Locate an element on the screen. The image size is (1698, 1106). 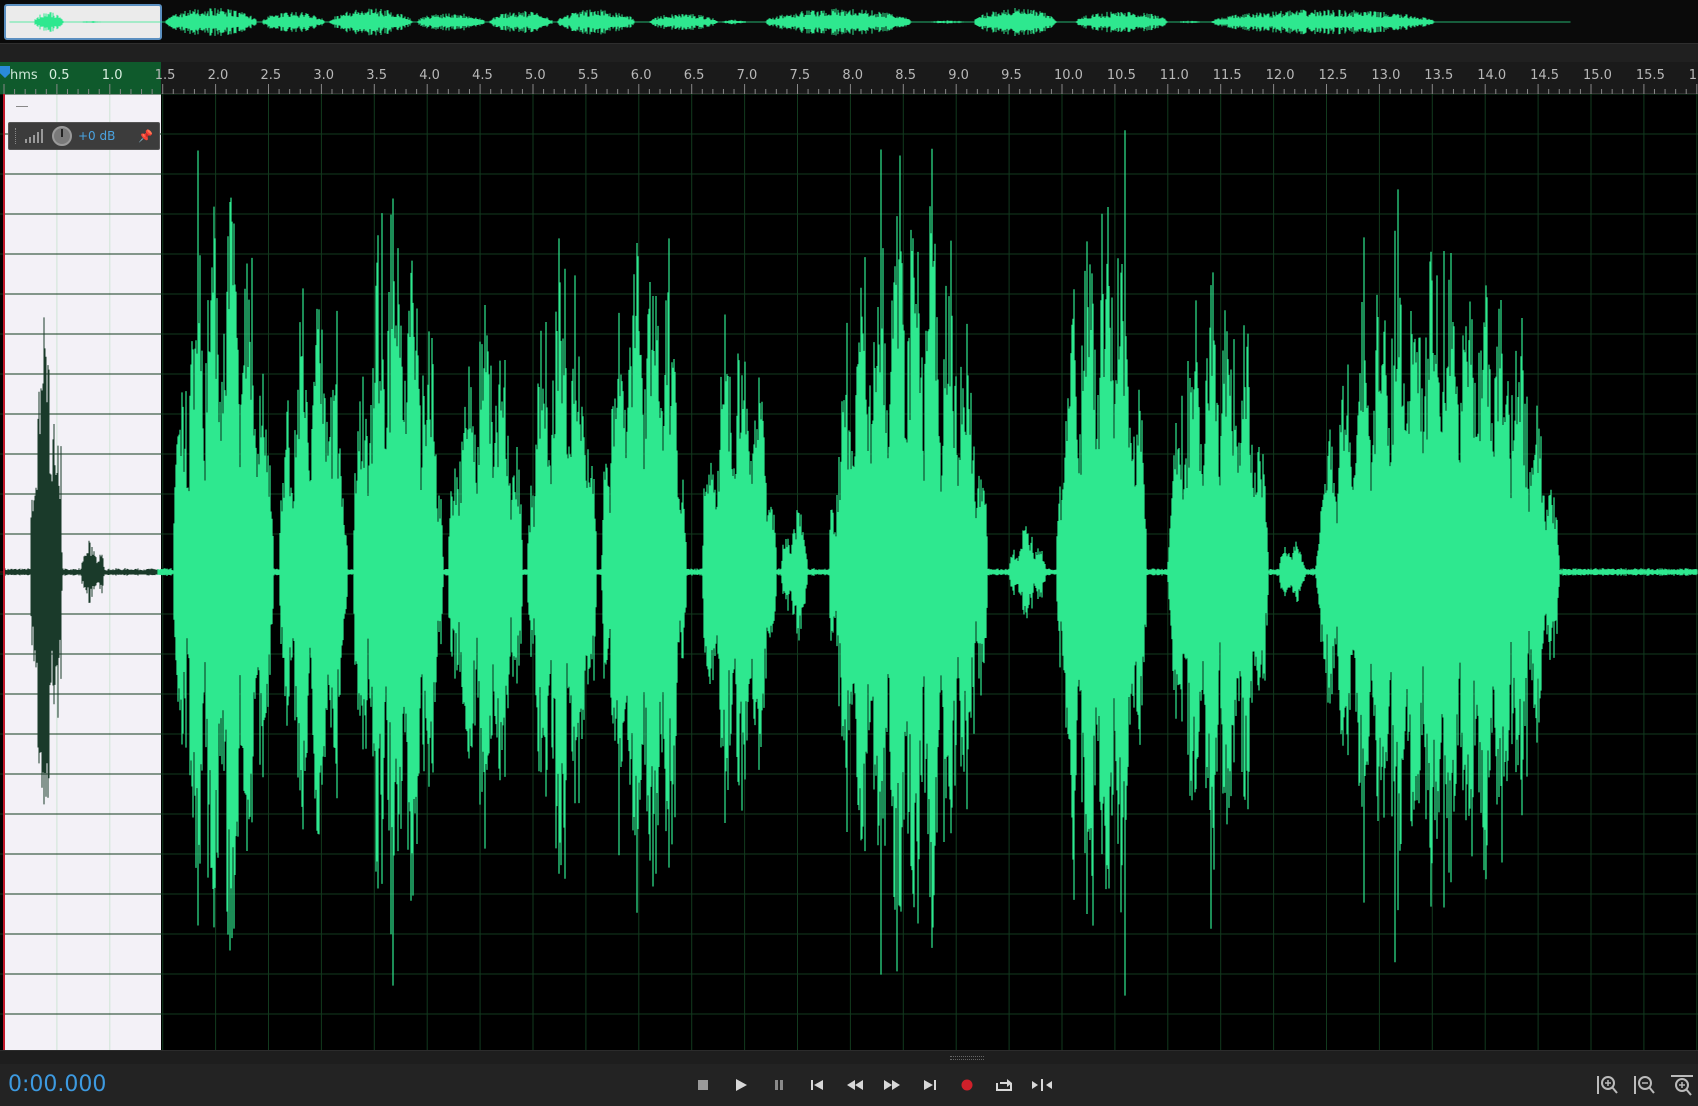
pause-icon is located at coordinates (779, 1085).